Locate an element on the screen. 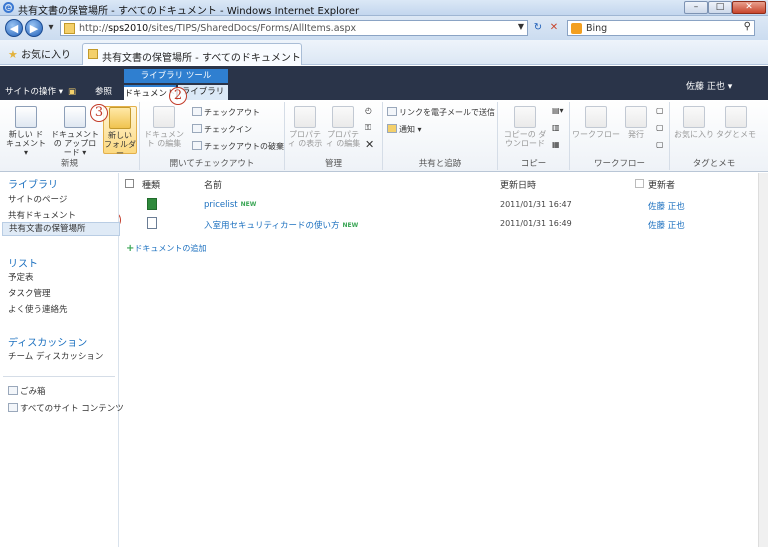 This screenshot has height=547, width=768. document-name-link: pricelist NEW is located at coordinates (230, 205).